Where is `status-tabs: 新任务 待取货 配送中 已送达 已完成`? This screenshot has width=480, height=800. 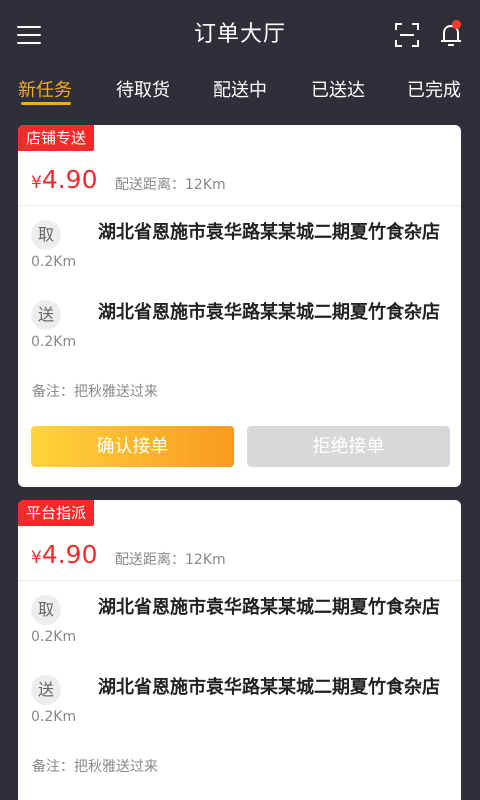
status-tabs: 新任务 待取货 配送中 已送达 已完成 is located at coordinates (240, 90).